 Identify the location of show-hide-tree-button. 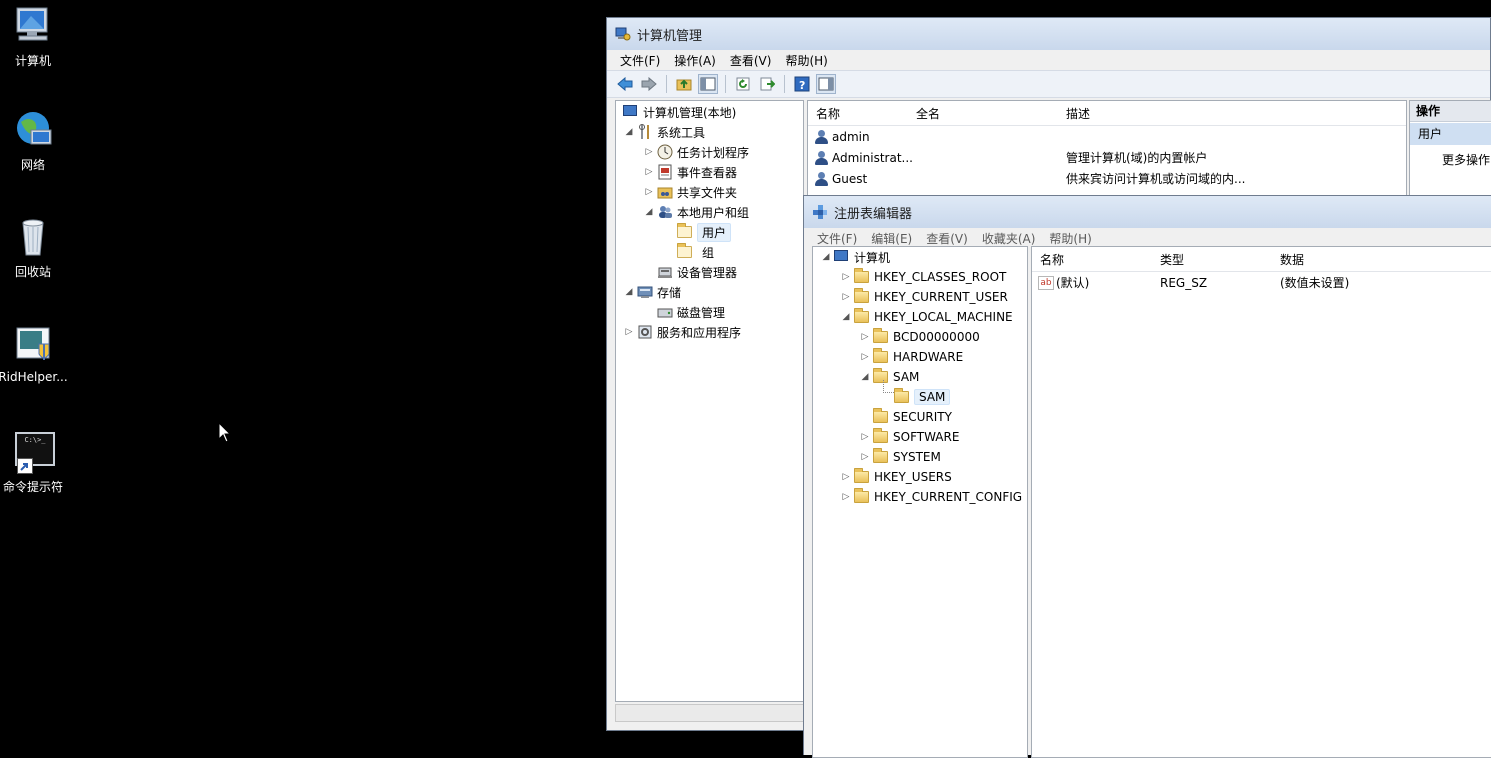
(708, 84).